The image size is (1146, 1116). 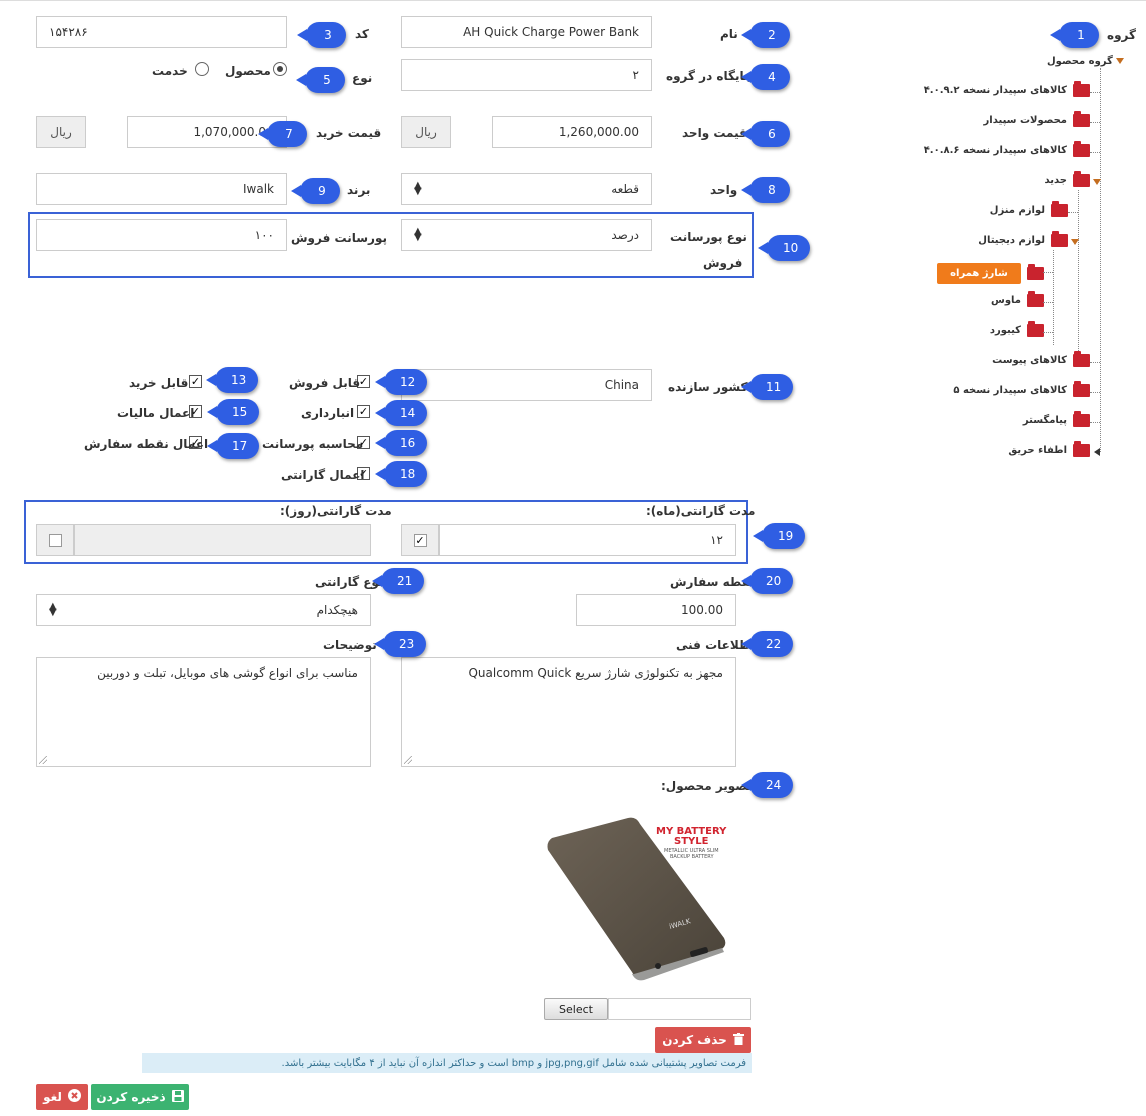 I want to click on annotation-badge: 8, so click(x=765, y=190).